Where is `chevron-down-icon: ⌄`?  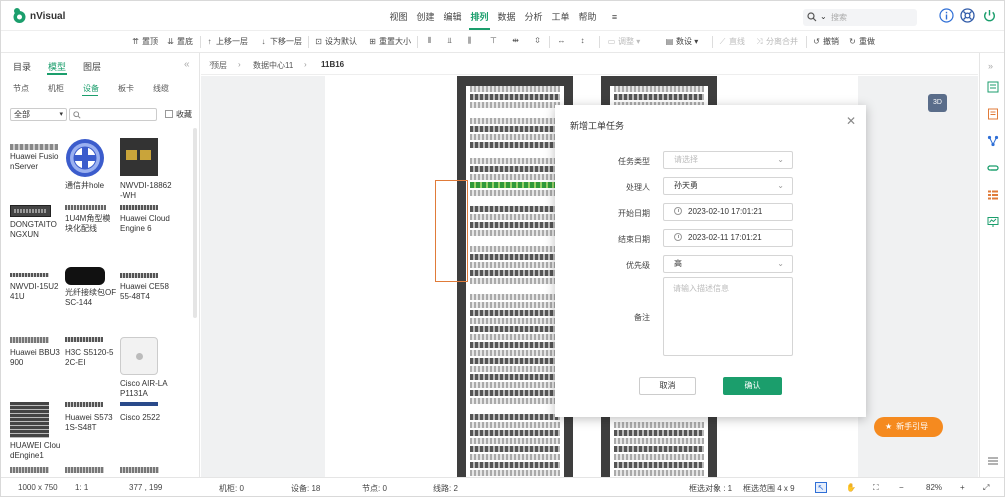
chevron-down-icon: ⌄ is located at coordinates (823, 16).